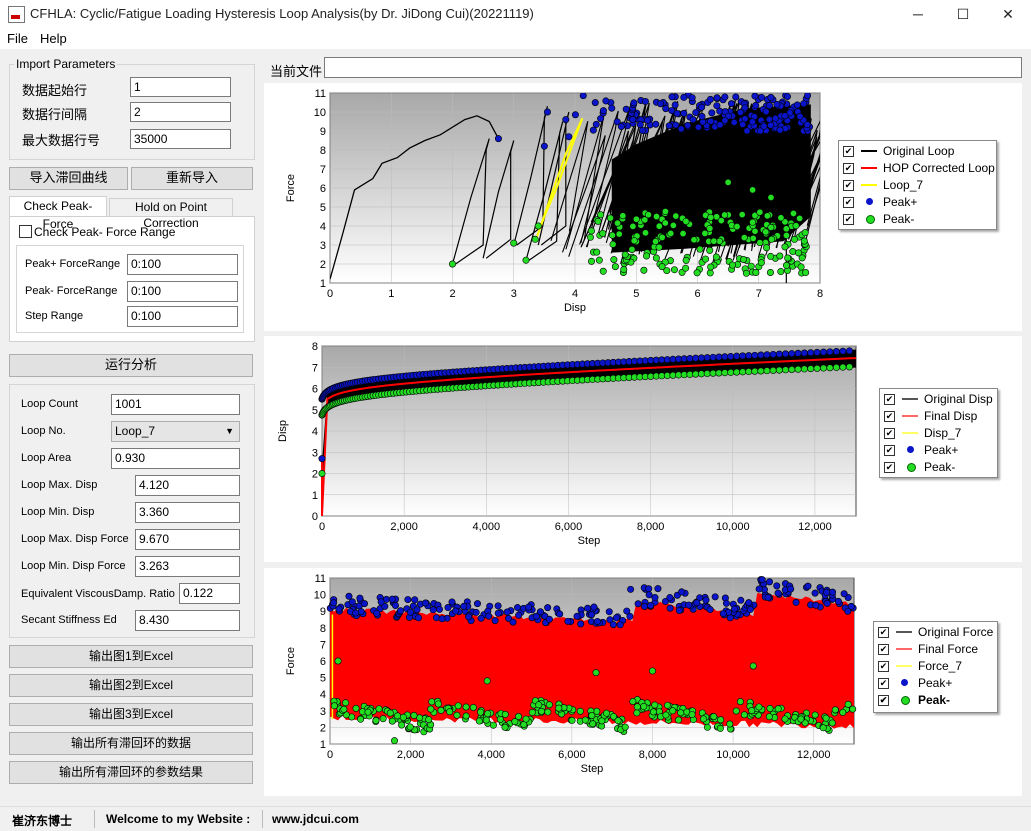  I want to click on peak-plus-range-input: 0:100, so click(182, 264).